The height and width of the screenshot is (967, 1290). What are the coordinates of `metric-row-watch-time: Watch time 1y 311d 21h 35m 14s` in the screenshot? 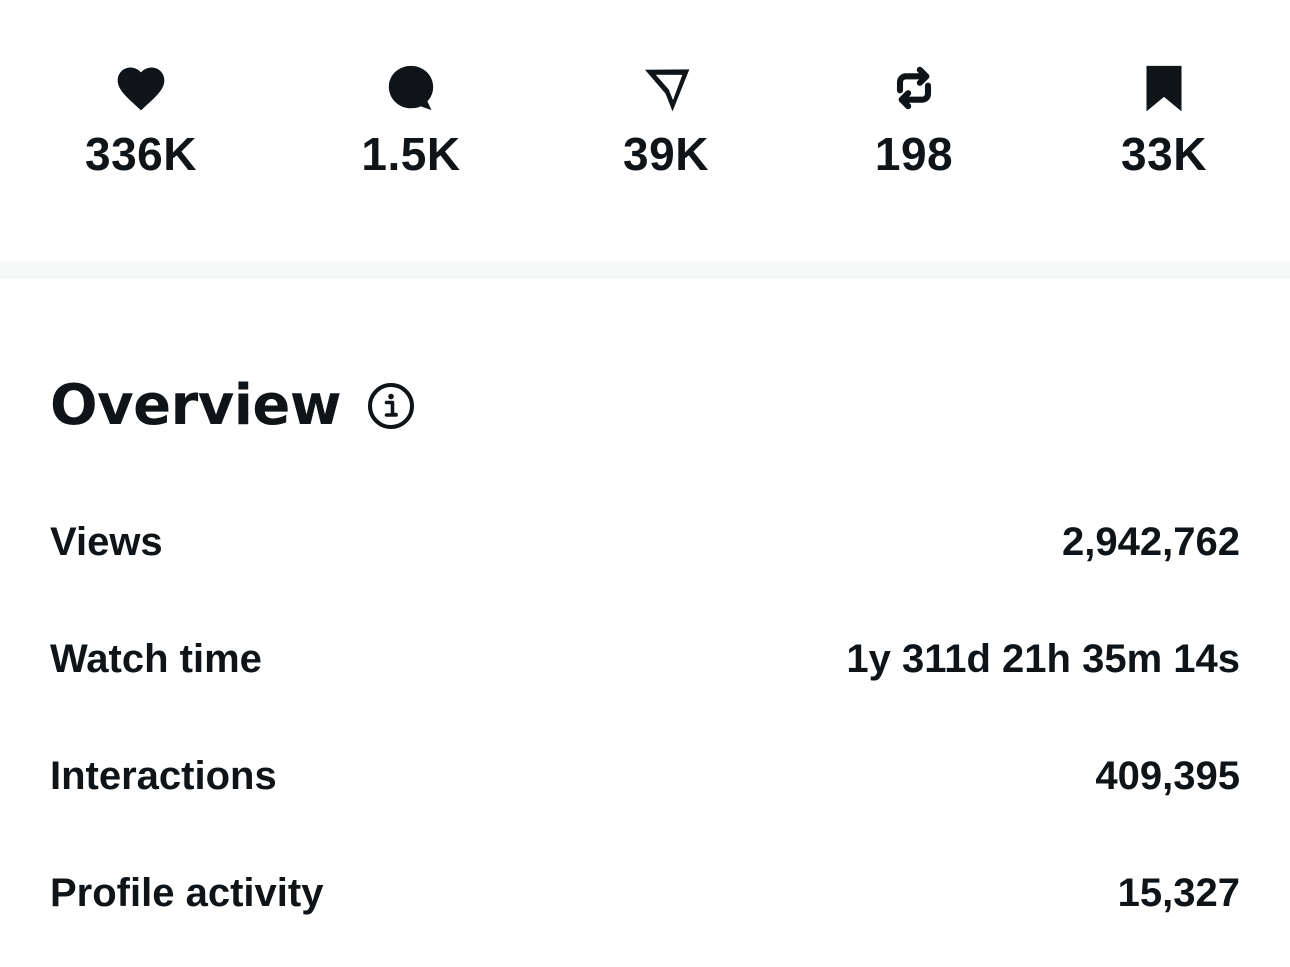 It's located at (645, 659).